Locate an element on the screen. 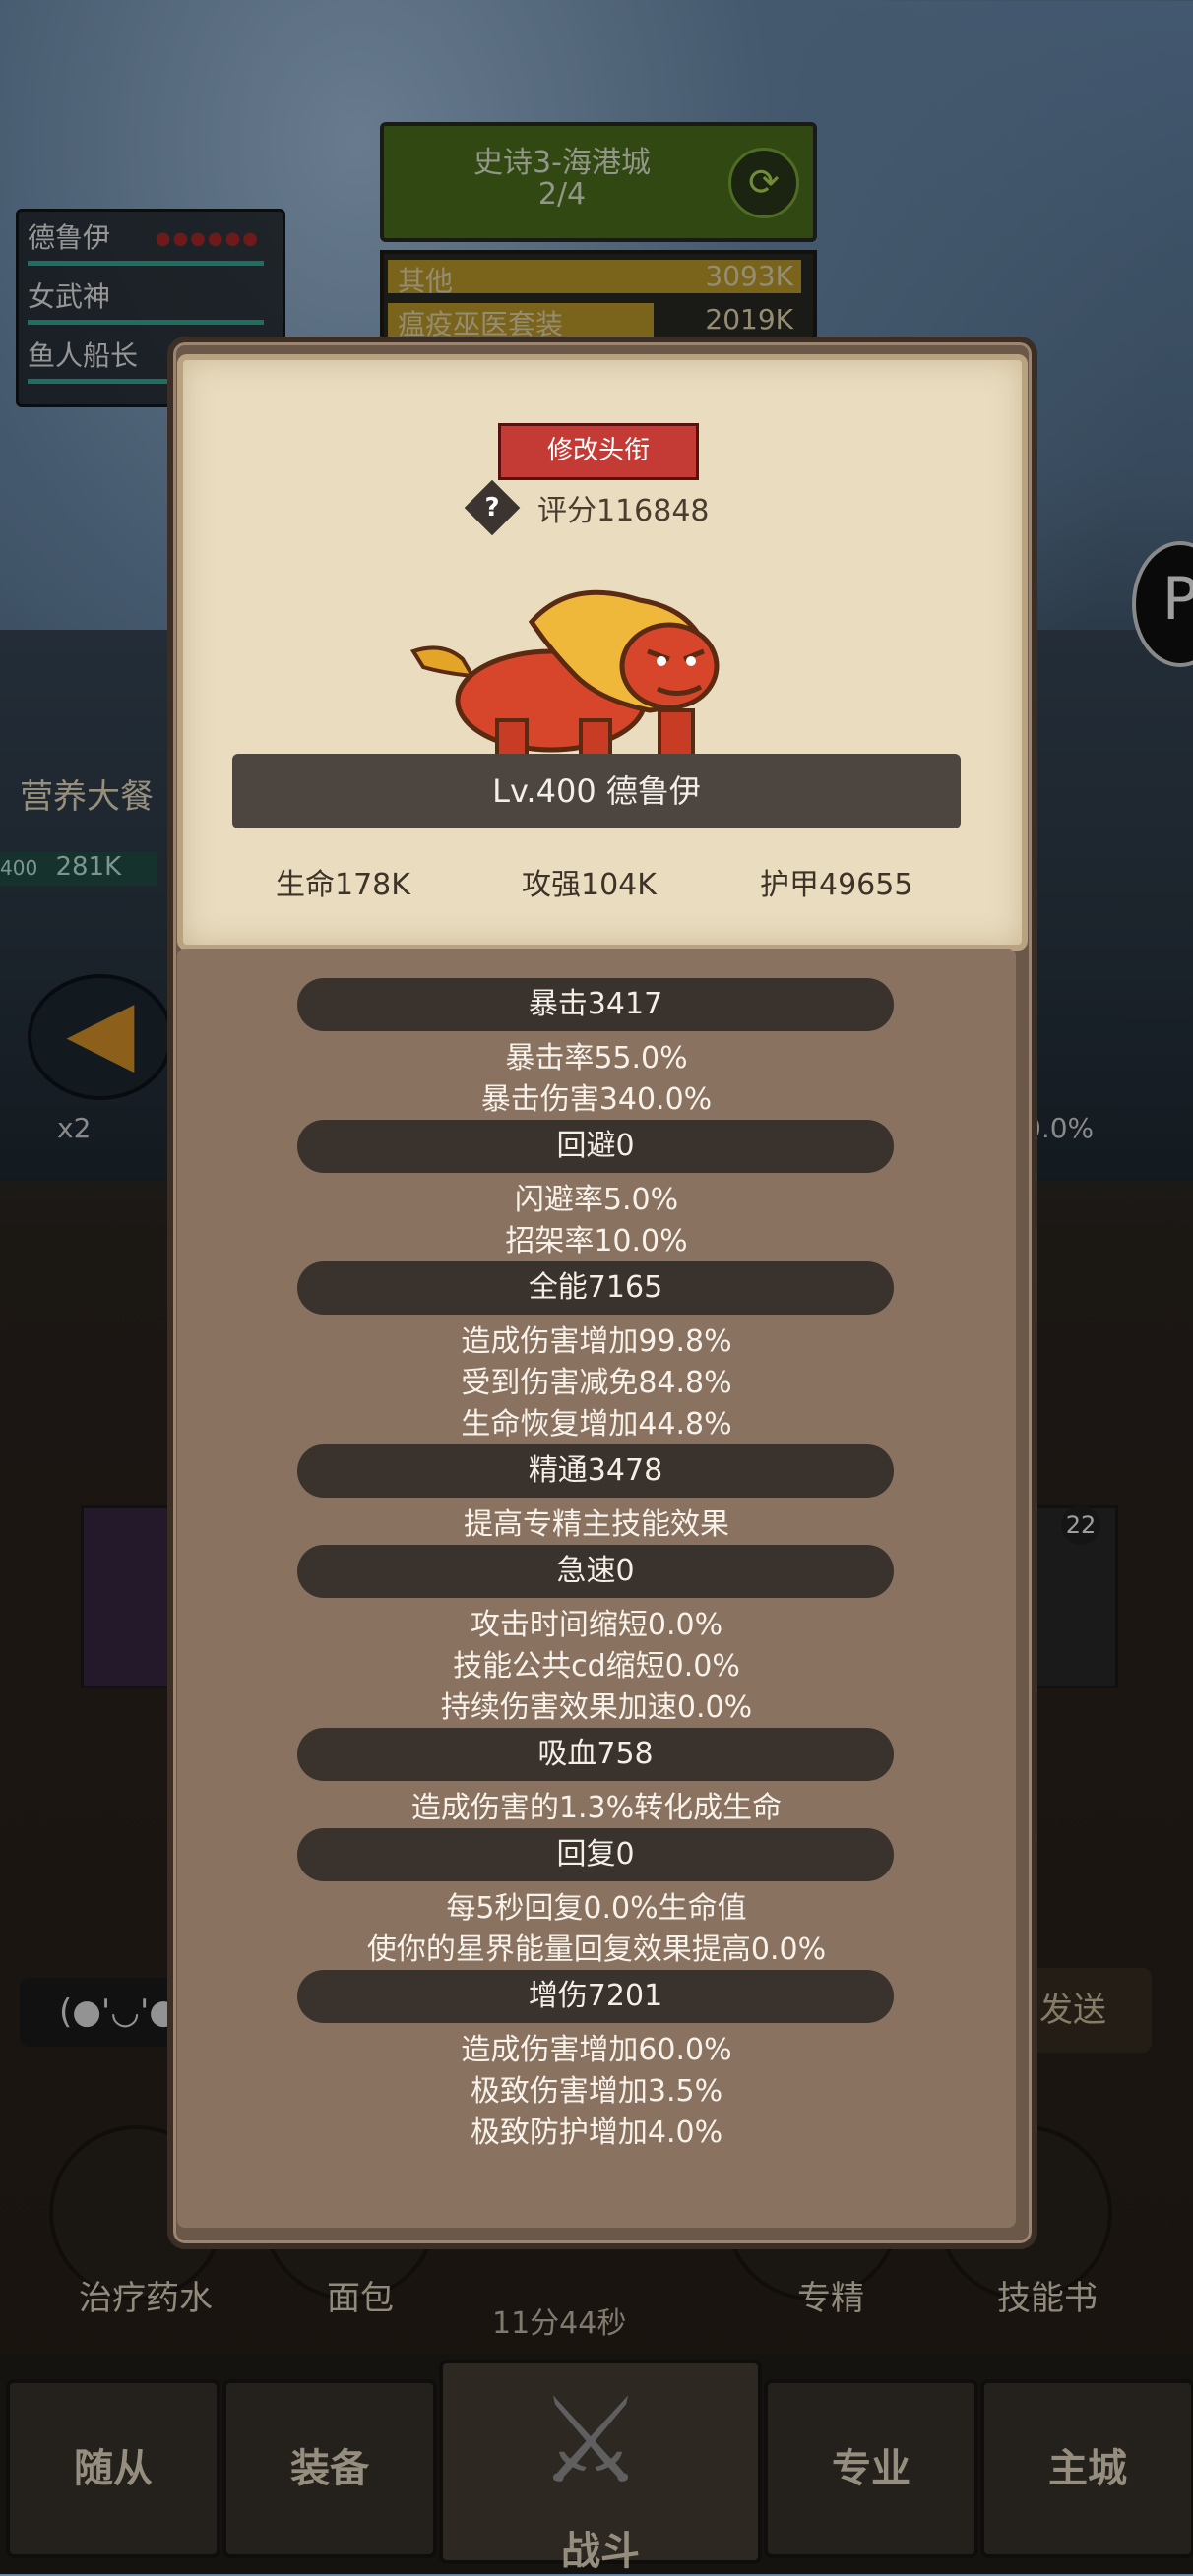 The height and width of the screenshot is (2576, 1193). stat-line: 造成伤害的1.3%转化成生命 is located at coordinates (596, 1808).